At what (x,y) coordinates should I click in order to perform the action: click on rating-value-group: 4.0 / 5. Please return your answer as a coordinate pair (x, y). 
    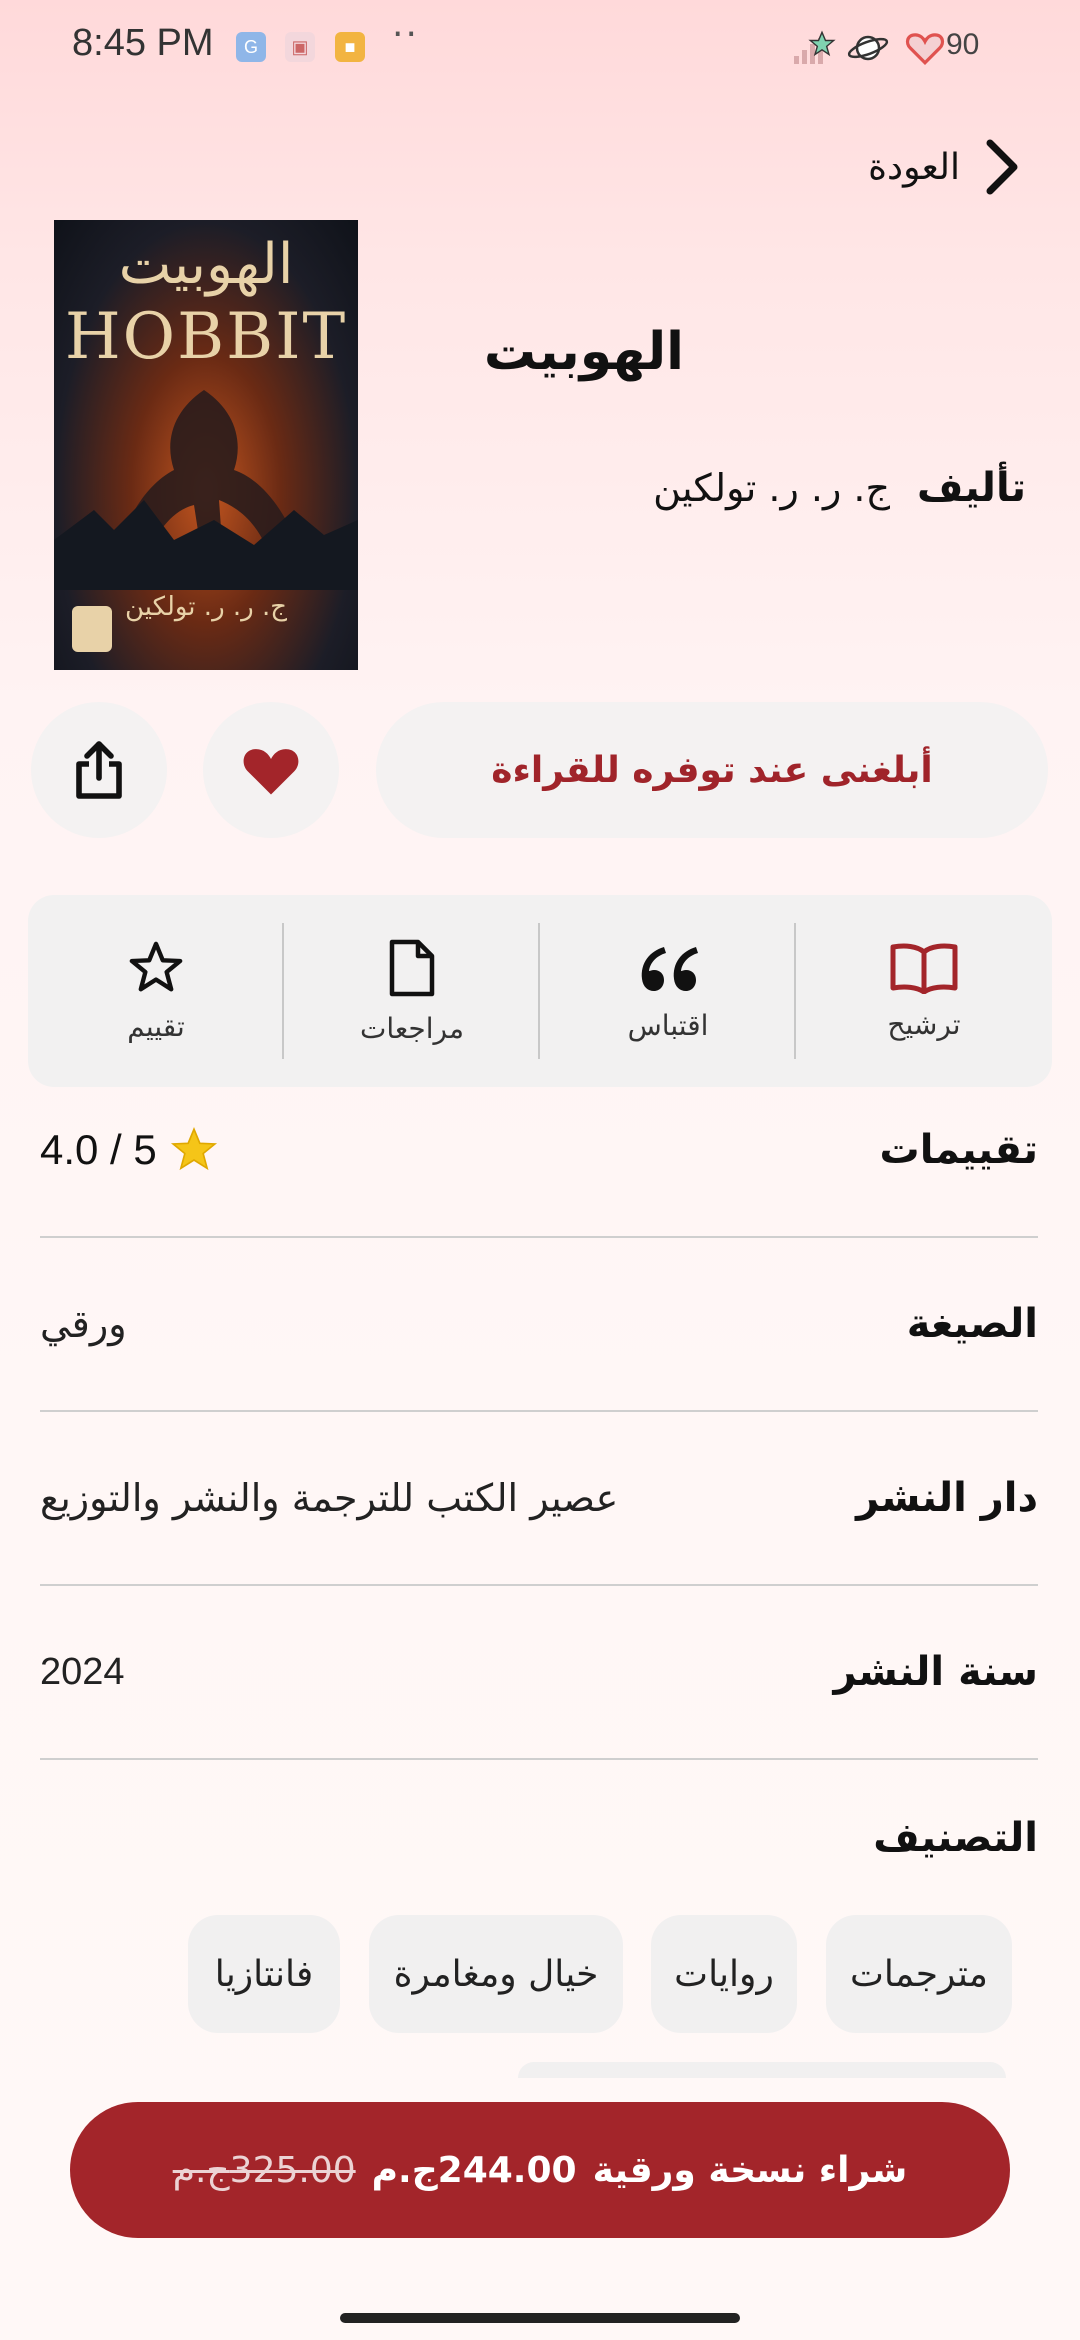
    Looking at the image, I should click on (129, 1150).